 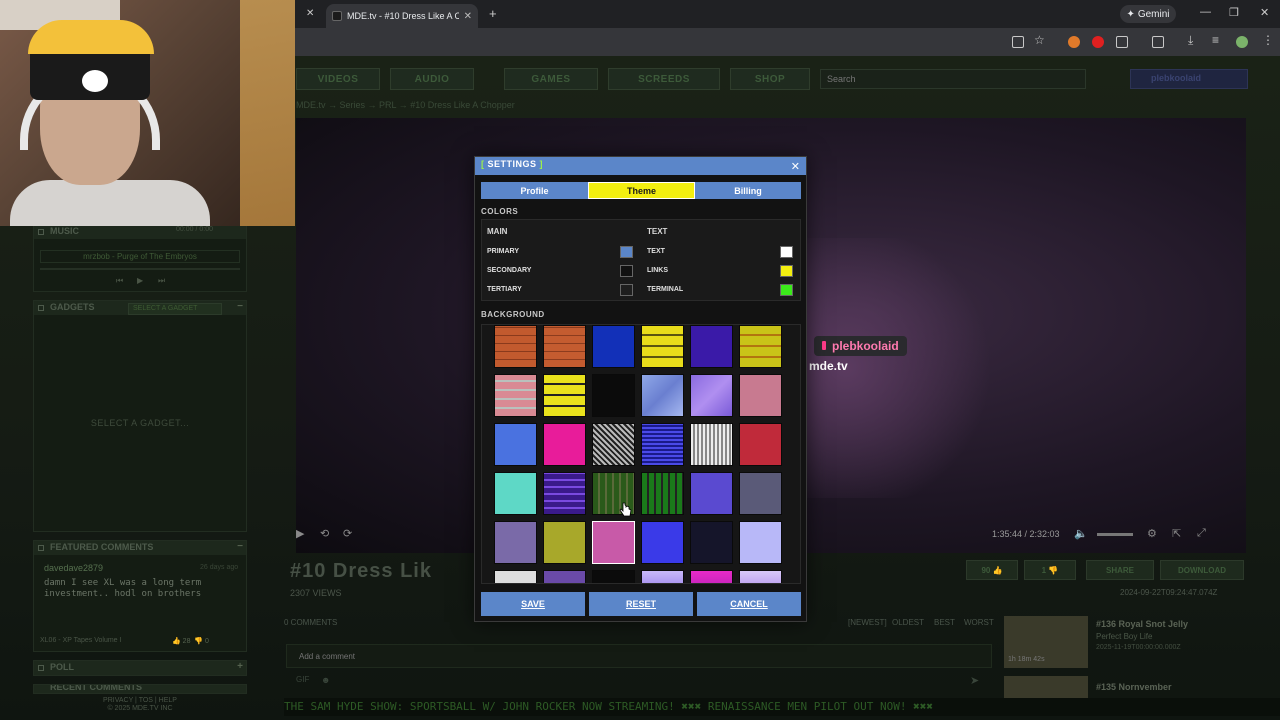 I want to click on sort-newest: [NEWEST], so click(x=867, y=622).